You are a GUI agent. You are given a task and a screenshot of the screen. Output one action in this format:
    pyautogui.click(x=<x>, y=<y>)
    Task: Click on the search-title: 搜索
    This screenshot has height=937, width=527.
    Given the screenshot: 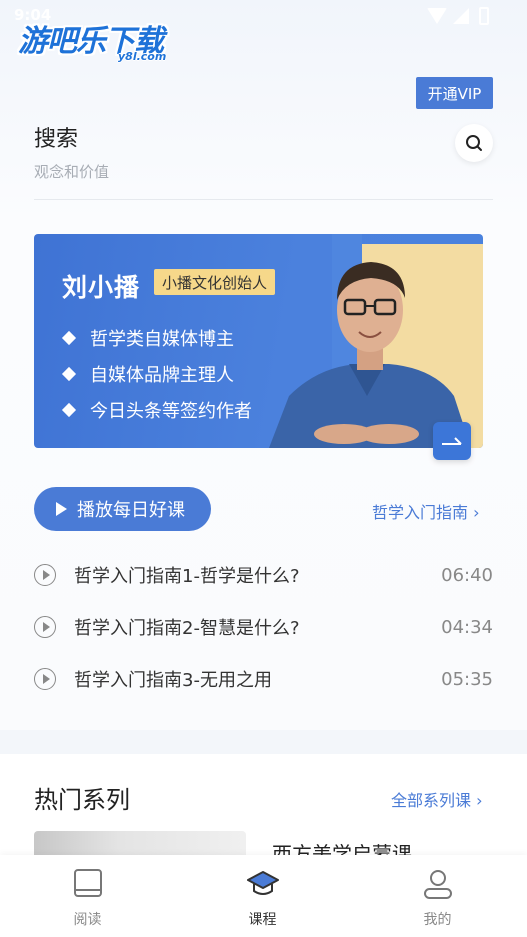 What is the action you would take?
    pyautogui.click(x=56, y=137)
    